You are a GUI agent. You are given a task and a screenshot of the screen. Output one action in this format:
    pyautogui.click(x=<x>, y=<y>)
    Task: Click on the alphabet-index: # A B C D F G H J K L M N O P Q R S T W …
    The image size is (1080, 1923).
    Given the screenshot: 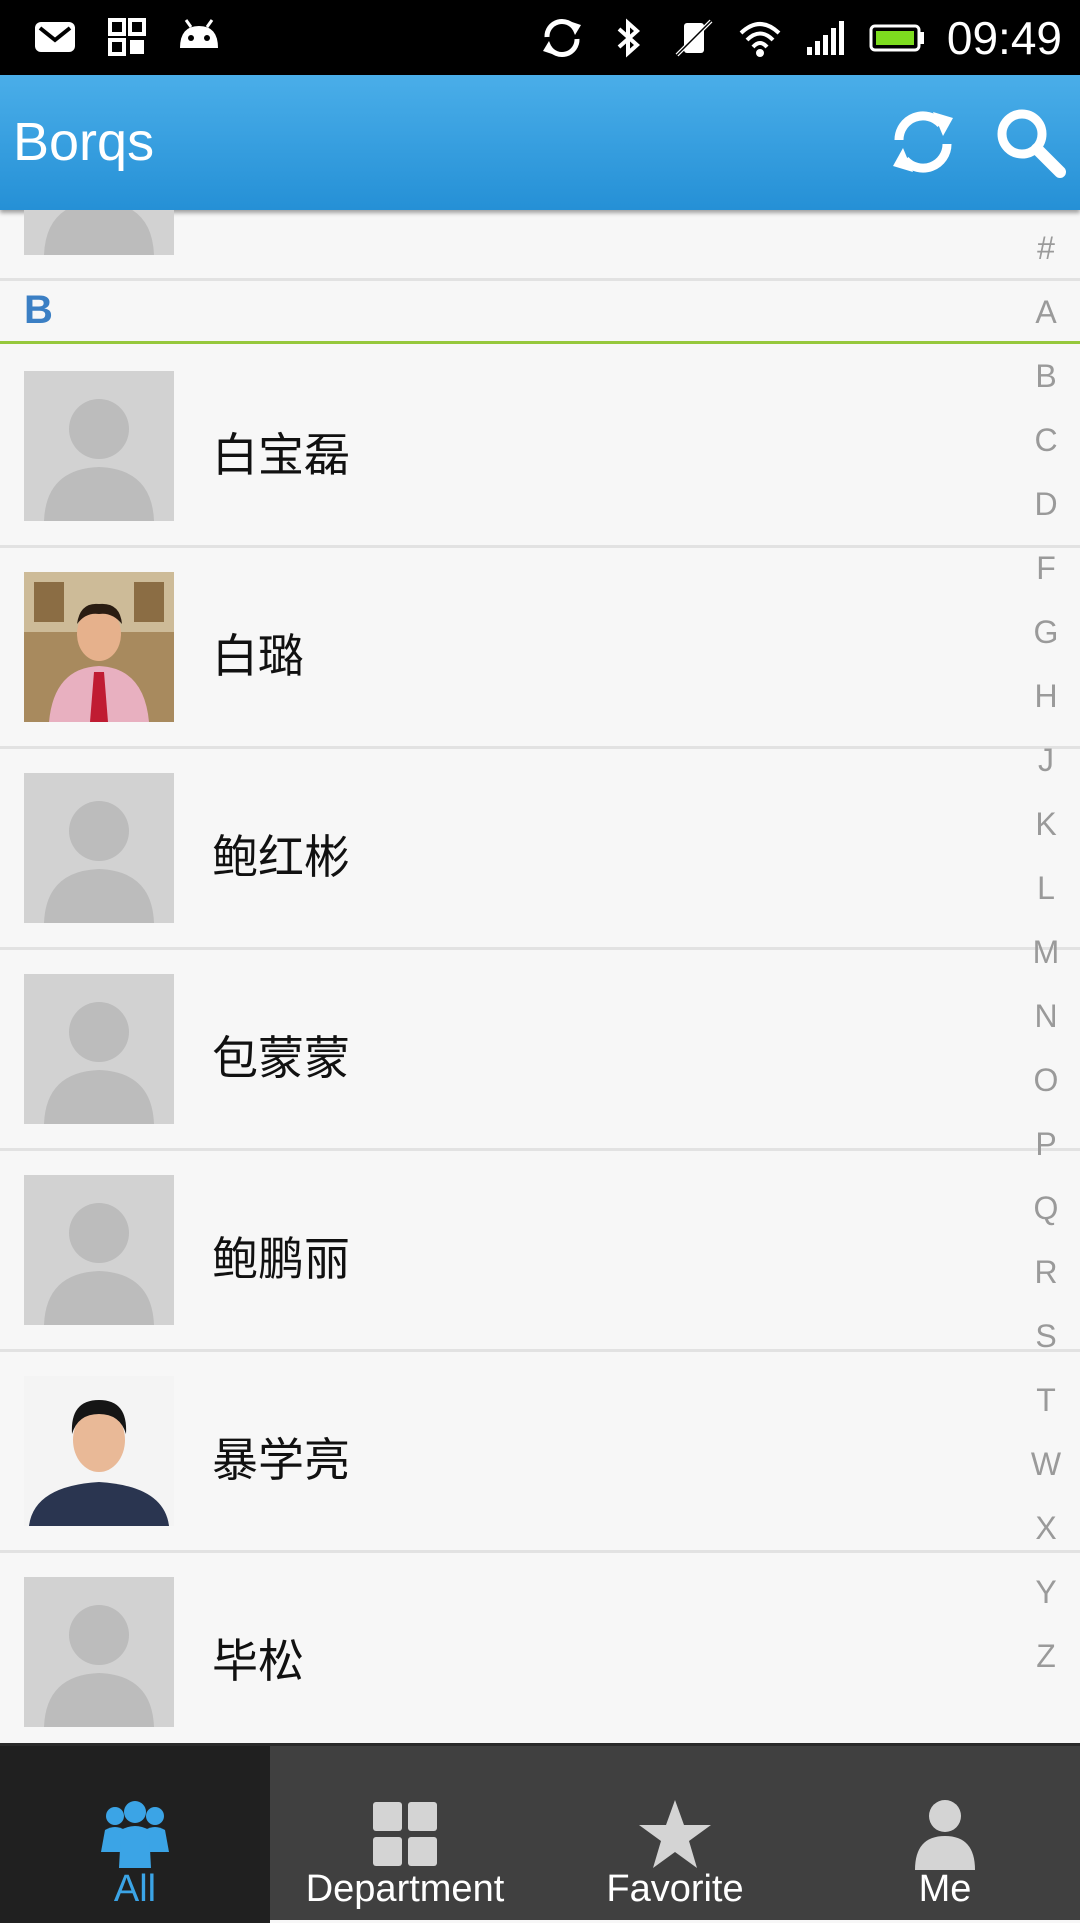 What is the action you would take?
    pyautogui.click(x=1050, y=970)
    